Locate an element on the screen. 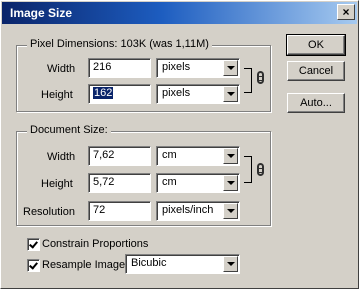 Image resolution: width=359 pixels, height=289 pixels. doc-width-input: 7,62 is located at coordinates (119, 156).